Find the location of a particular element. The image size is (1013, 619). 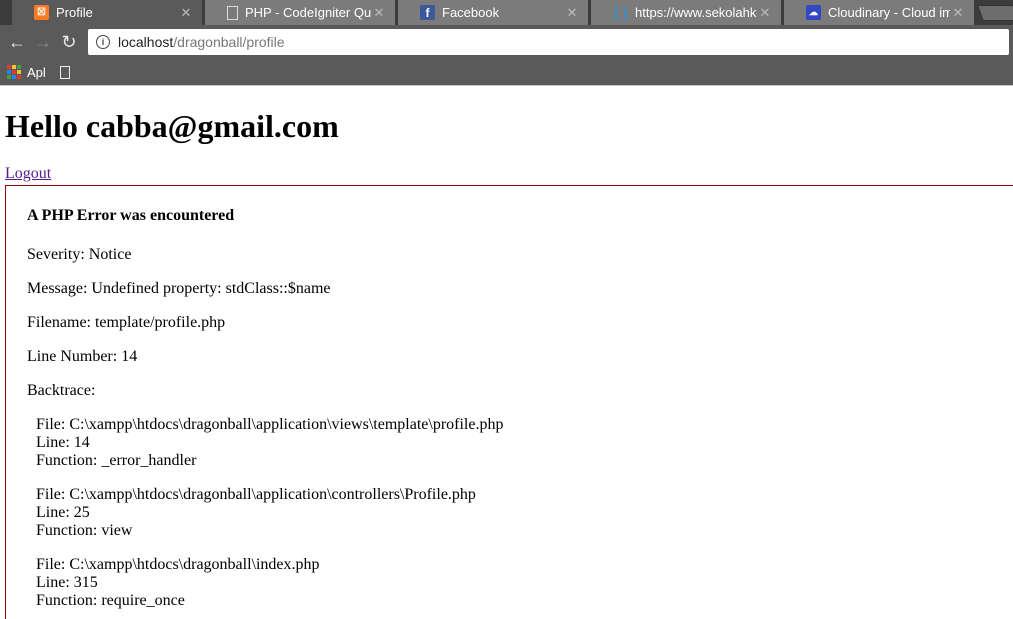

backtrace-line: Line: 14 is located at coordinates (63, 442).